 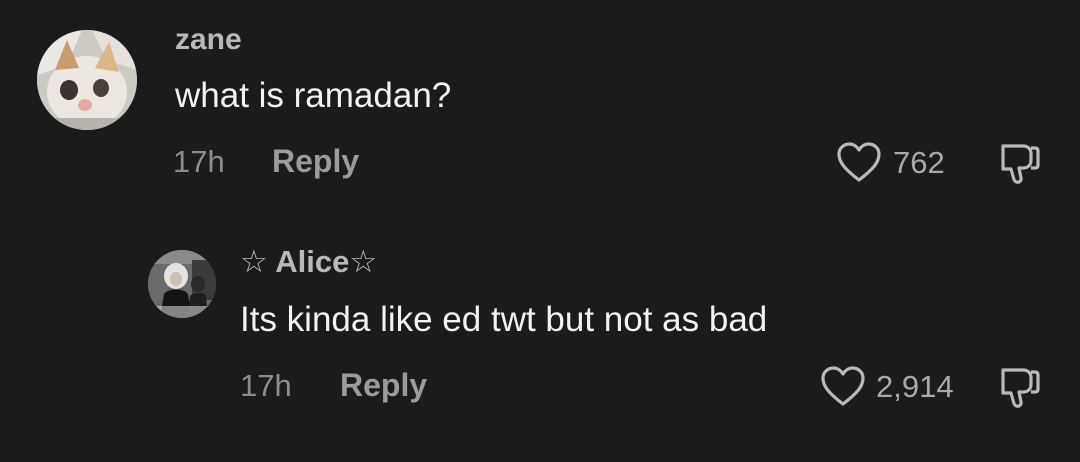 What do you see at coordinates (308, 262) in the screenshot?
I see `comment-username: ☆ Alice☆` at bounding box center [308, 262].